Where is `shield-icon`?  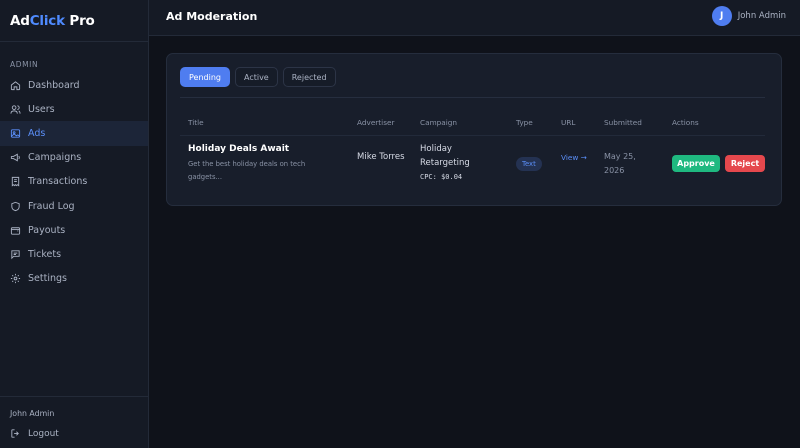
shield-icon is located at coordinates (15, 206).